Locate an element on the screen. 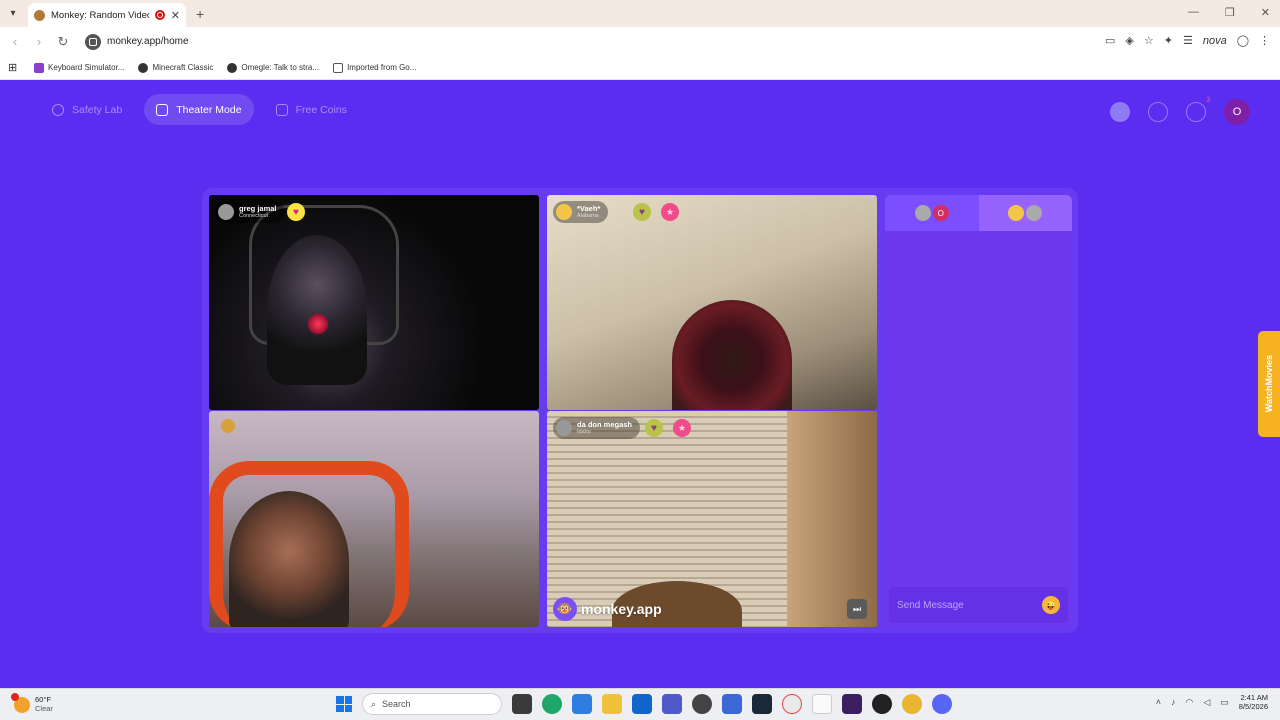 This screenshot has height=720, width=1280. expand-icon is located at coordinates (162, 109).